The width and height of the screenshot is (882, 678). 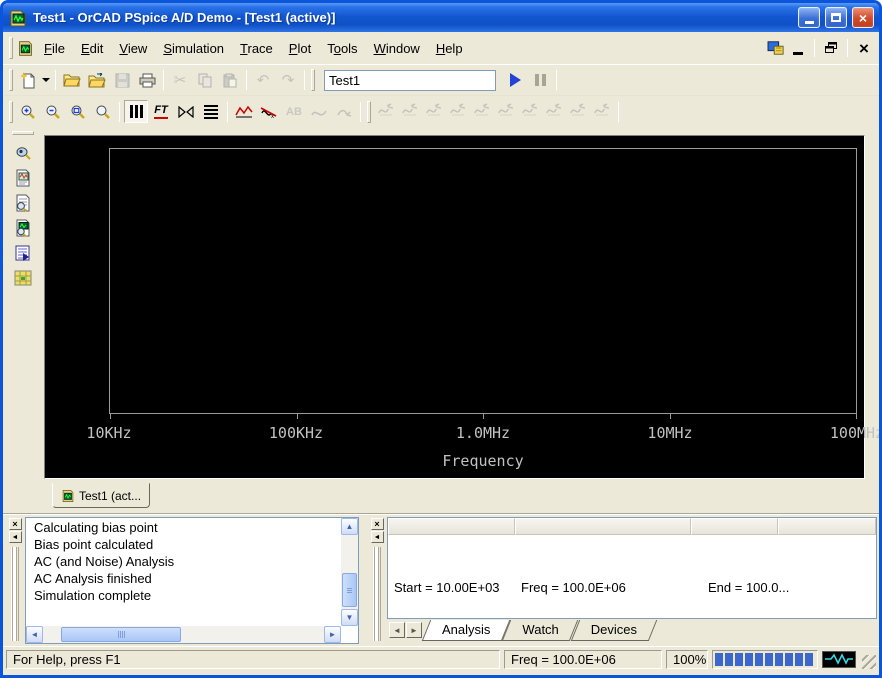 What do you see at coordinates (23, 228) in the screenshot?
I see `simulation-results-button` at bounding box center [23, 228].